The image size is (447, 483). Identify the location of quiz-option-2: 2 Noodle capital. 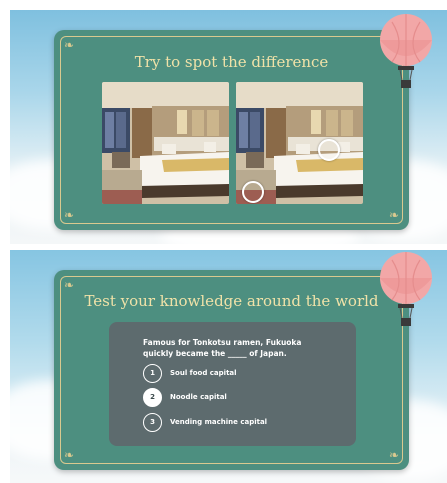
(185, 397).